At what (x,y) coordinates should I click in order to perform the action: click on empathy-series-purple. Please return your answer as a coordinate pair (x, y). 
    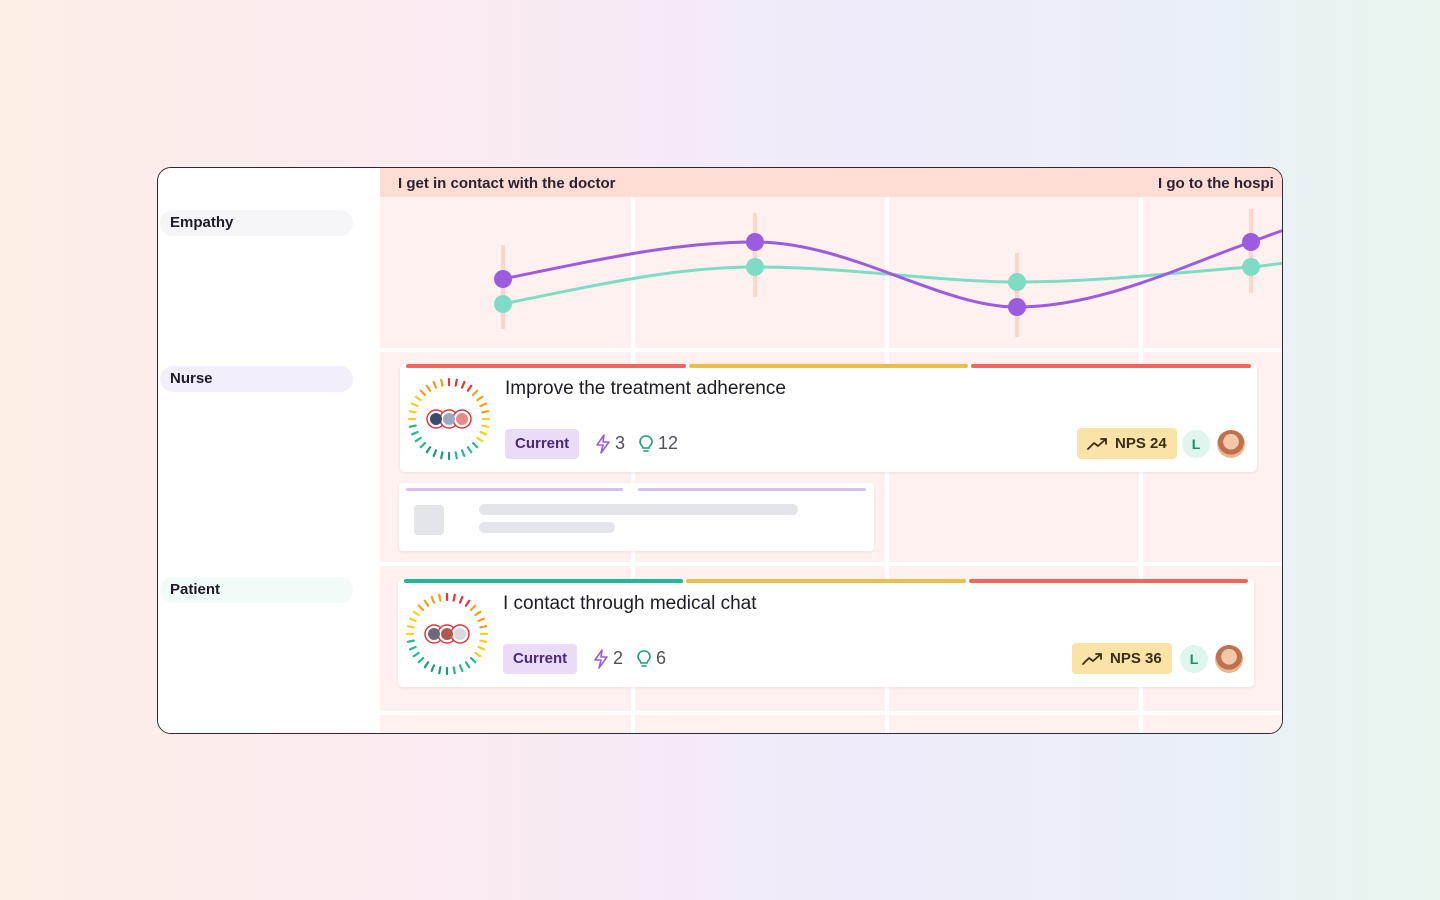
    Looking at the image, I should click on (892, 269).